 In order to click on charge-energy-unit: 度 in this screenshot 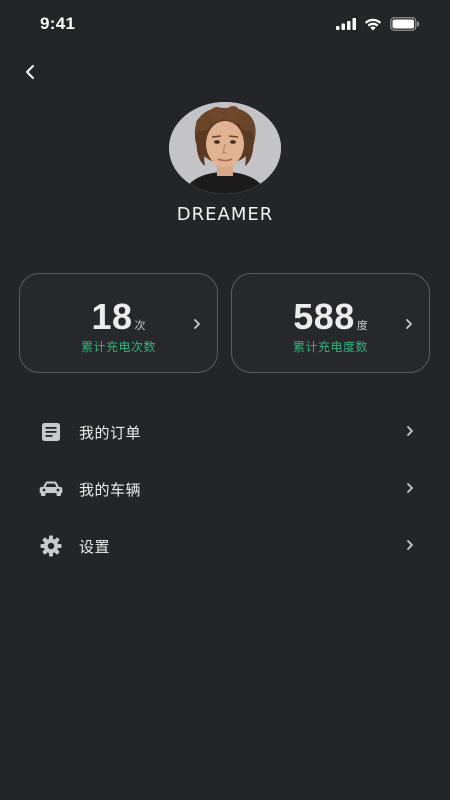, I will do `click(362, 325)`.